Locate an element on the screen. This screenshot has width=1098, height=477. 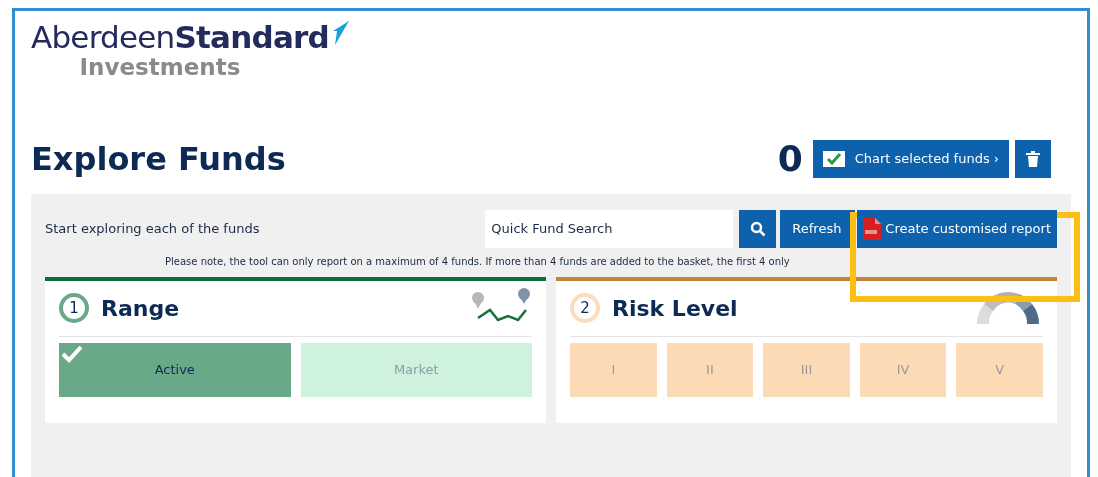
risk-level-option: III is located at coordinates (806, 369).